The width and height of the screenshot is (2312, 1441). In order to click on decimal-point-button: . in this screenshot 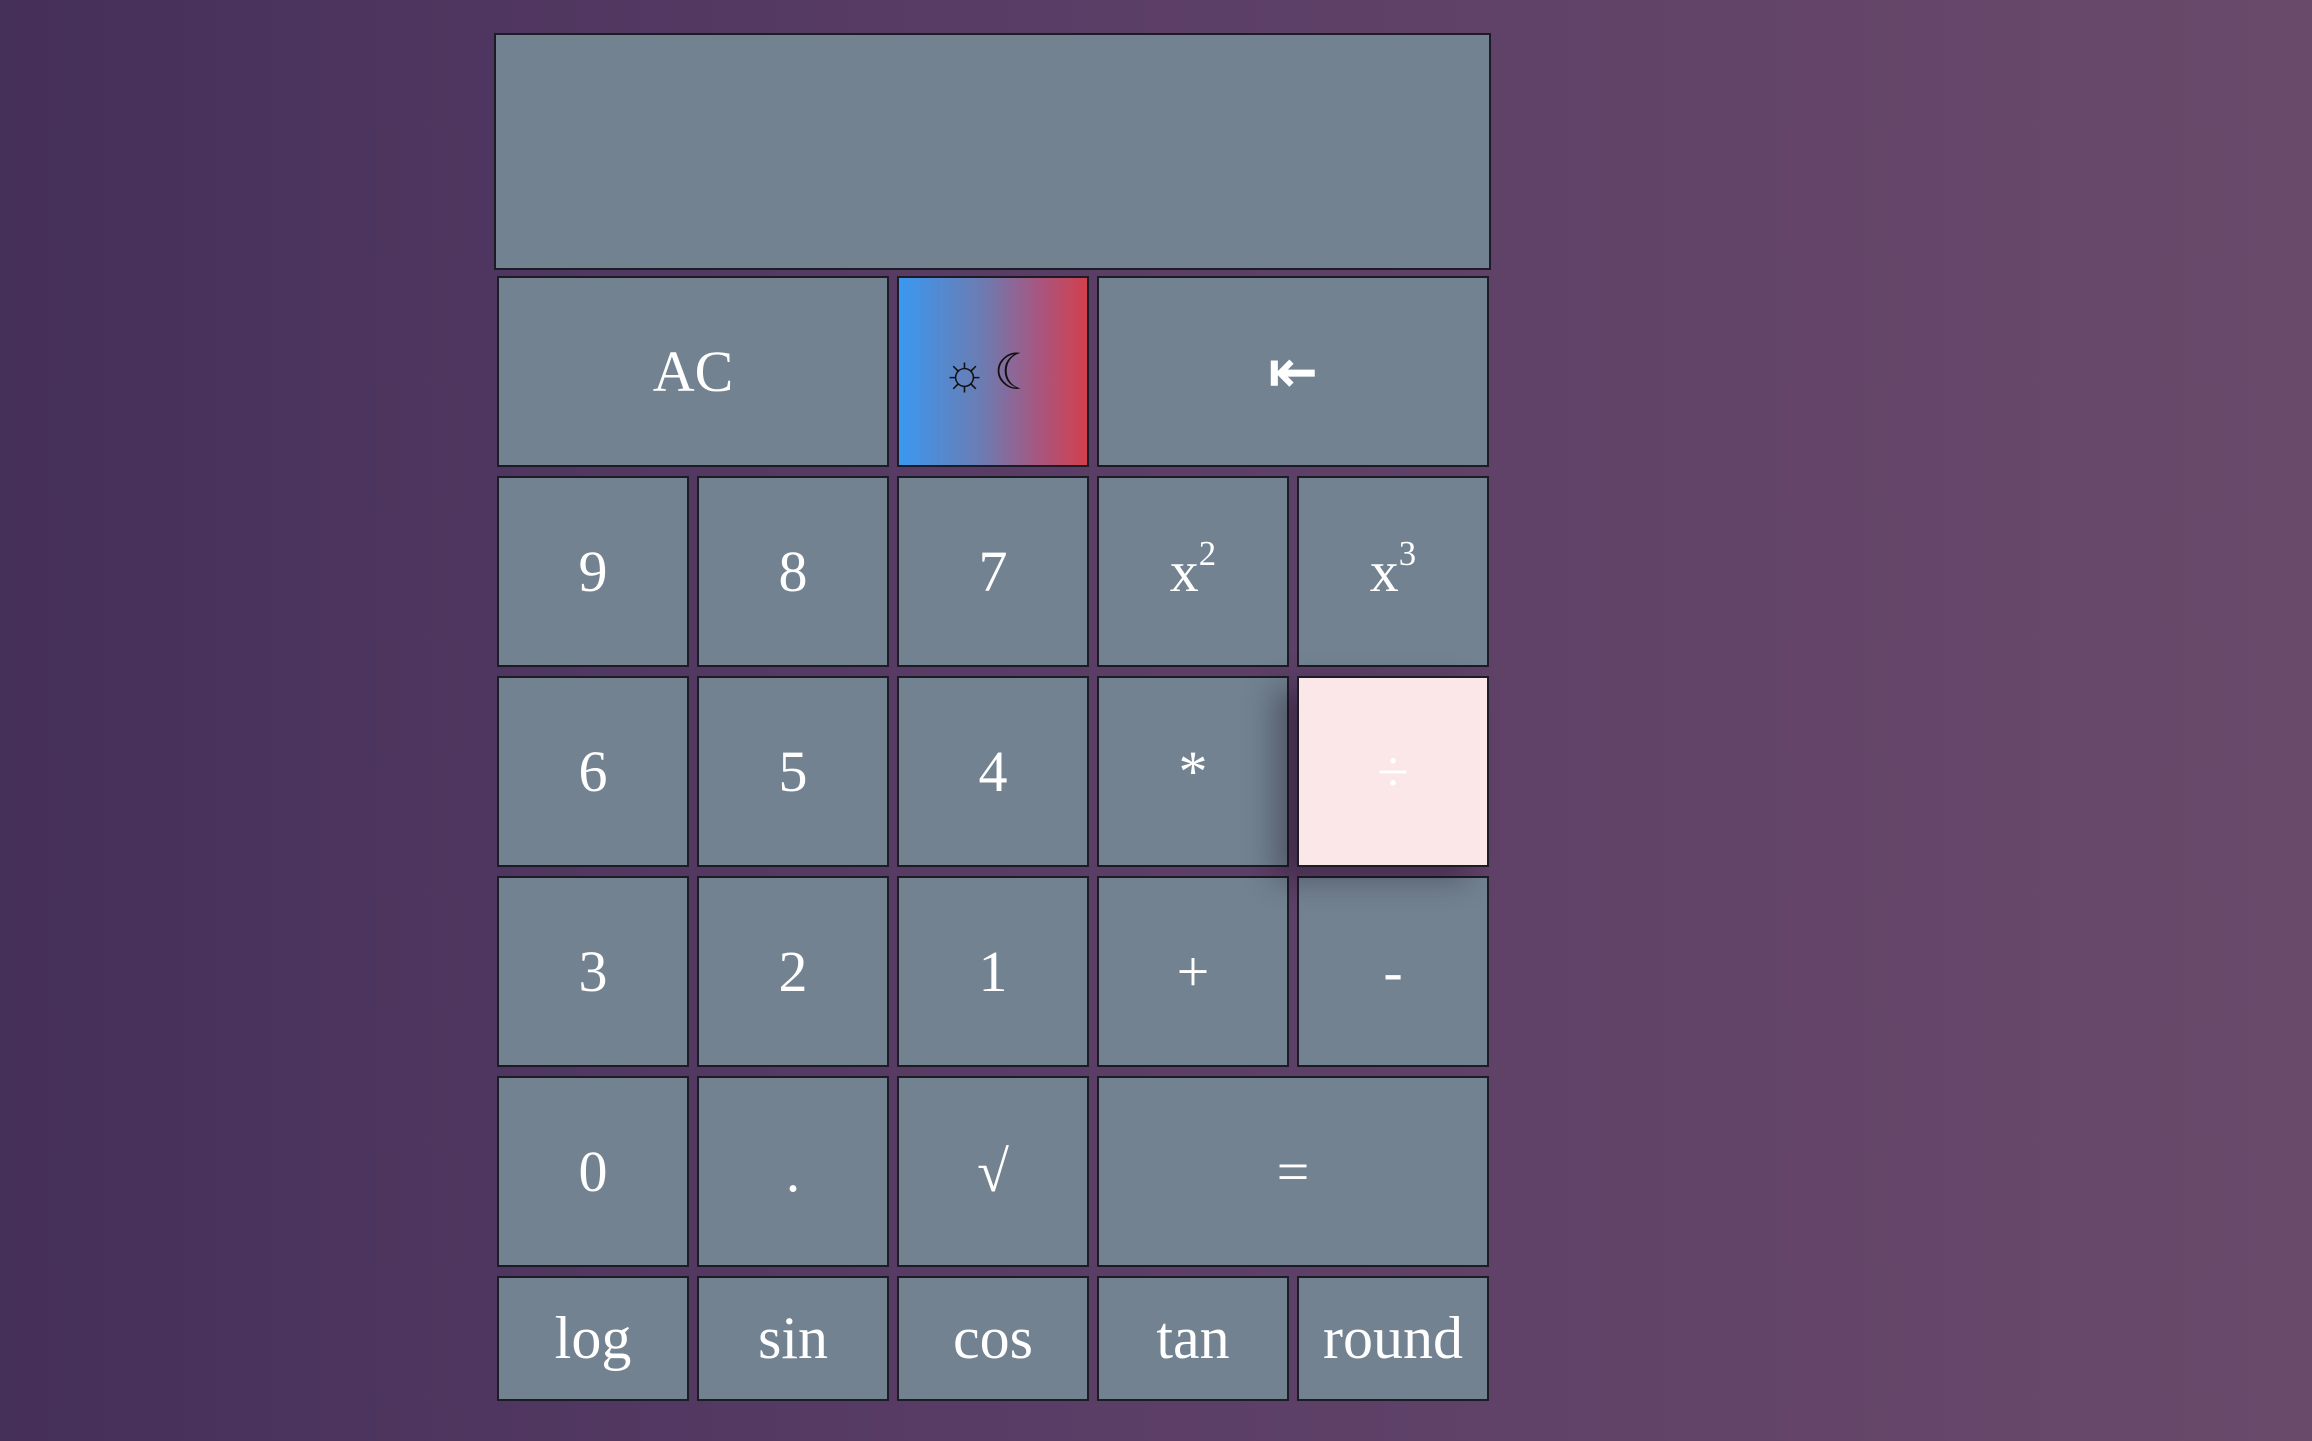, I will do `click(793, 1171)`.